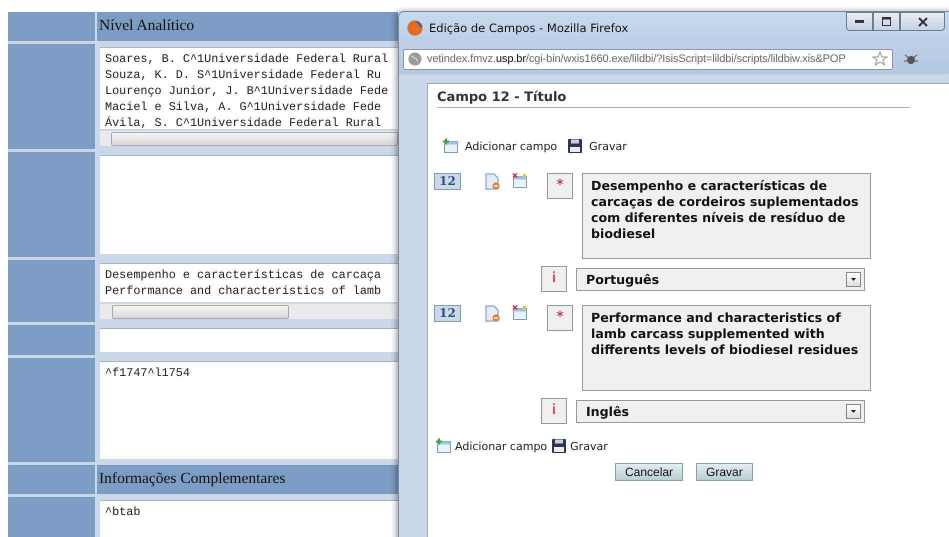 The height and width of the screenshot is (537, 949). Describe the element at coordinates (649, 472) in the screenshot. I see `cancel-button: Cancelar` at that location.